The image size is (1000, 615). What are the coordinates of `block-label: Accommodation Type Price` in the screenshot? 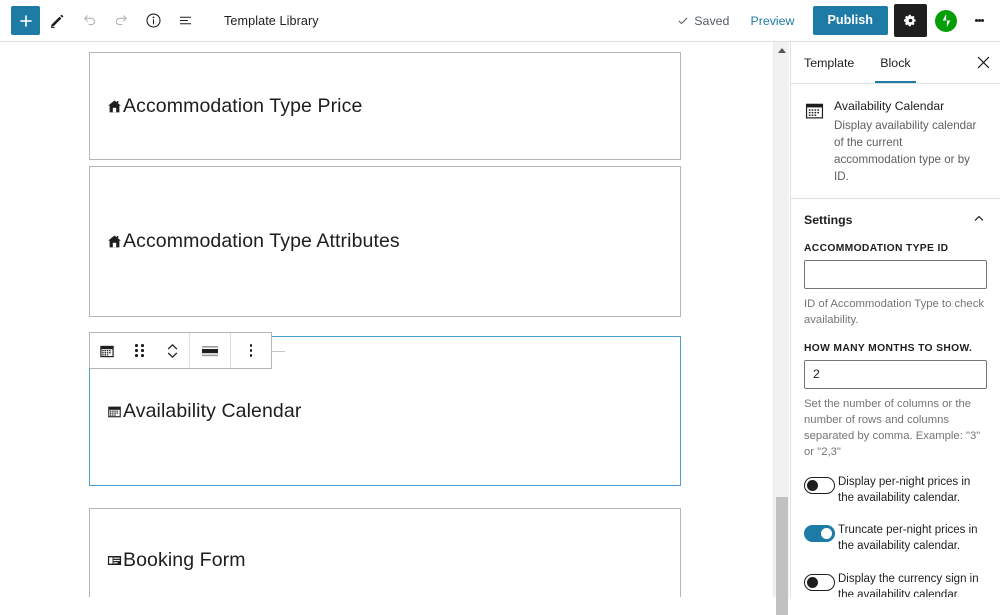 It's located at (226, 106).